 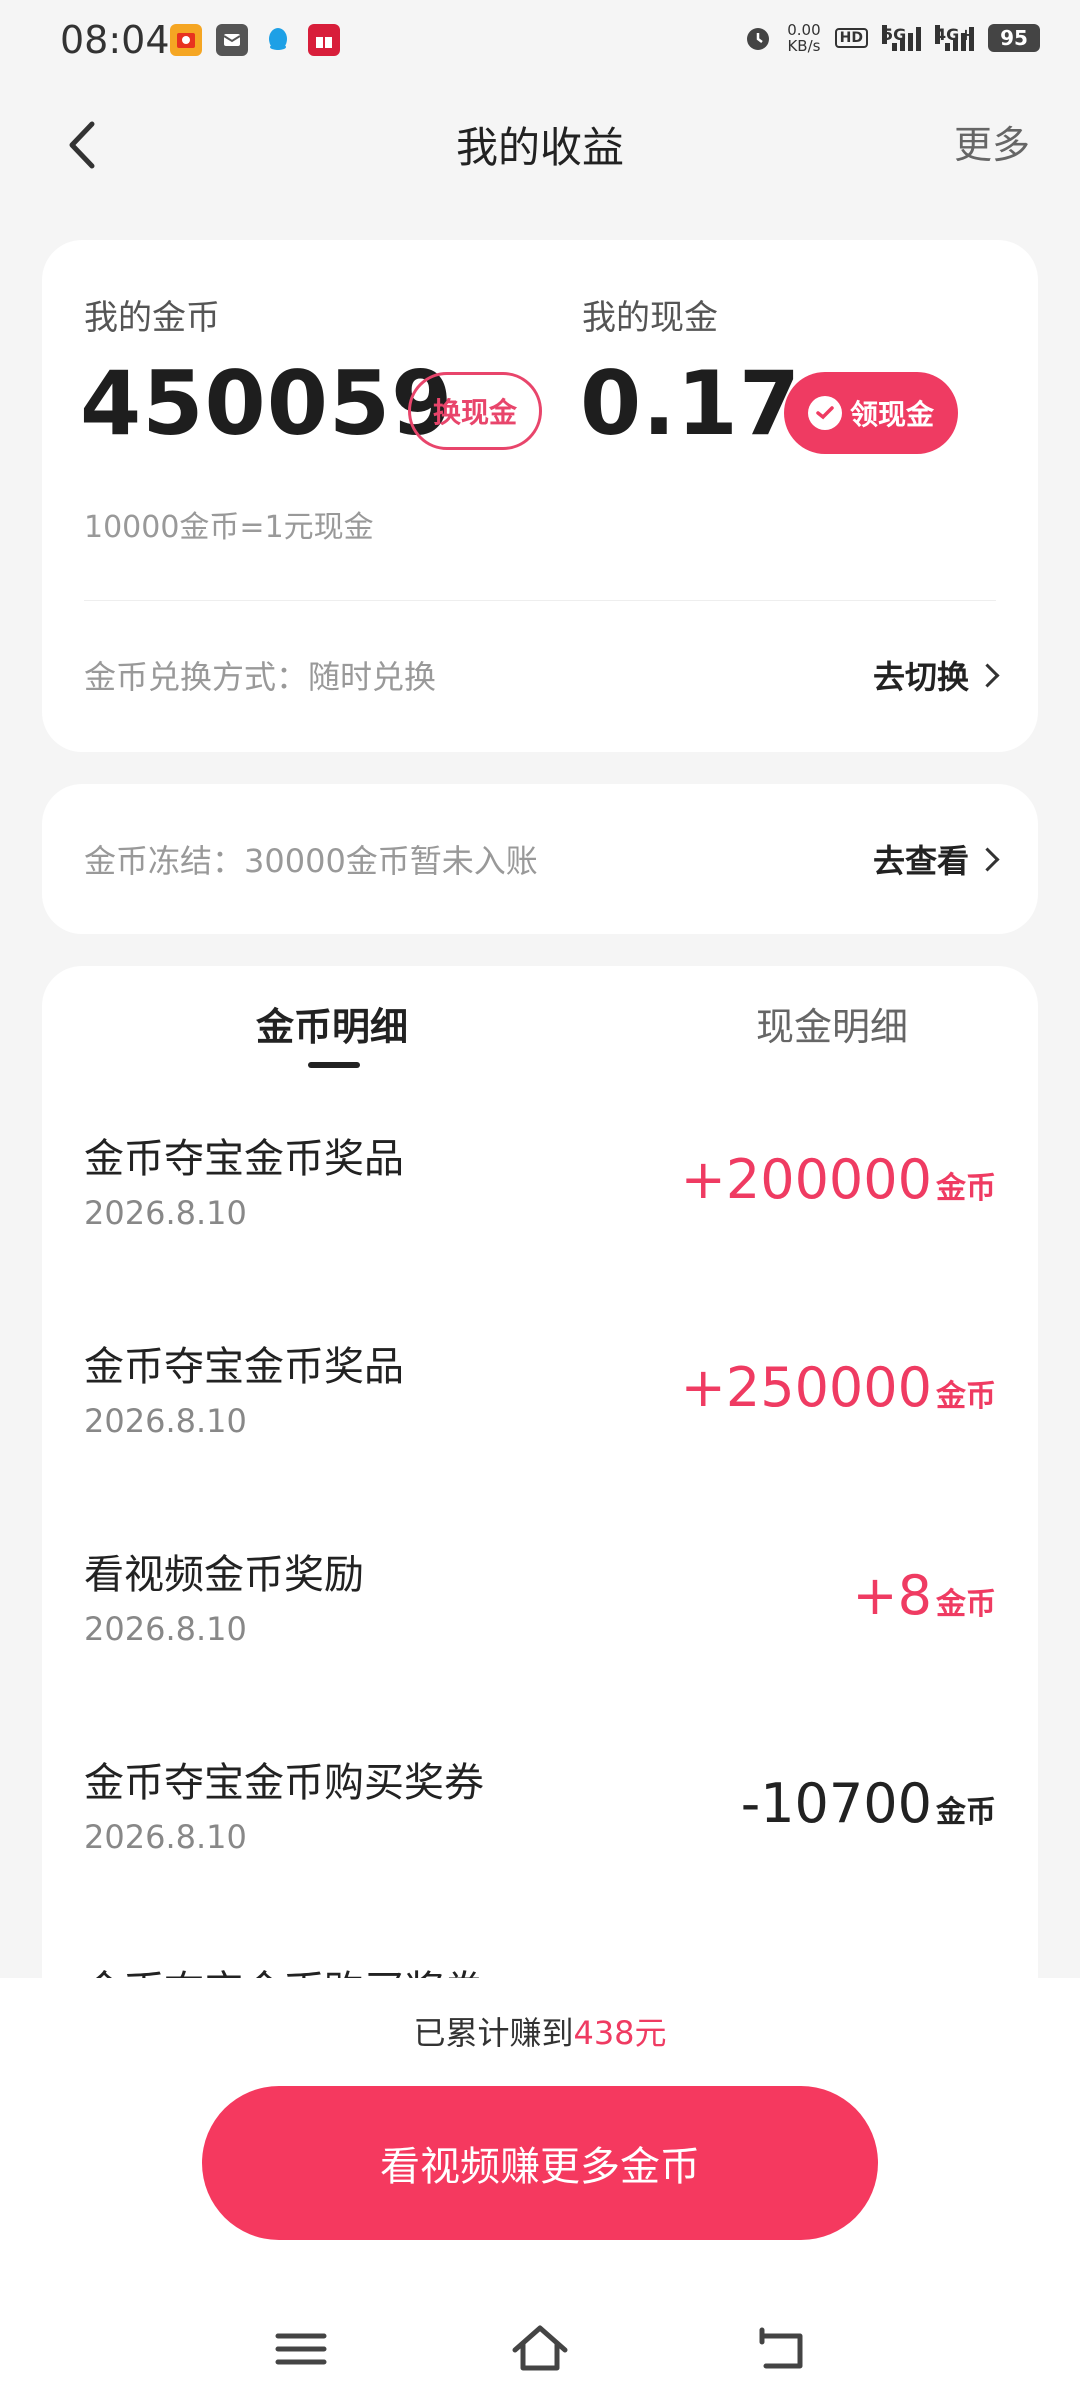 I want to click on coins-value: 450059, so click(x=267, y=403).